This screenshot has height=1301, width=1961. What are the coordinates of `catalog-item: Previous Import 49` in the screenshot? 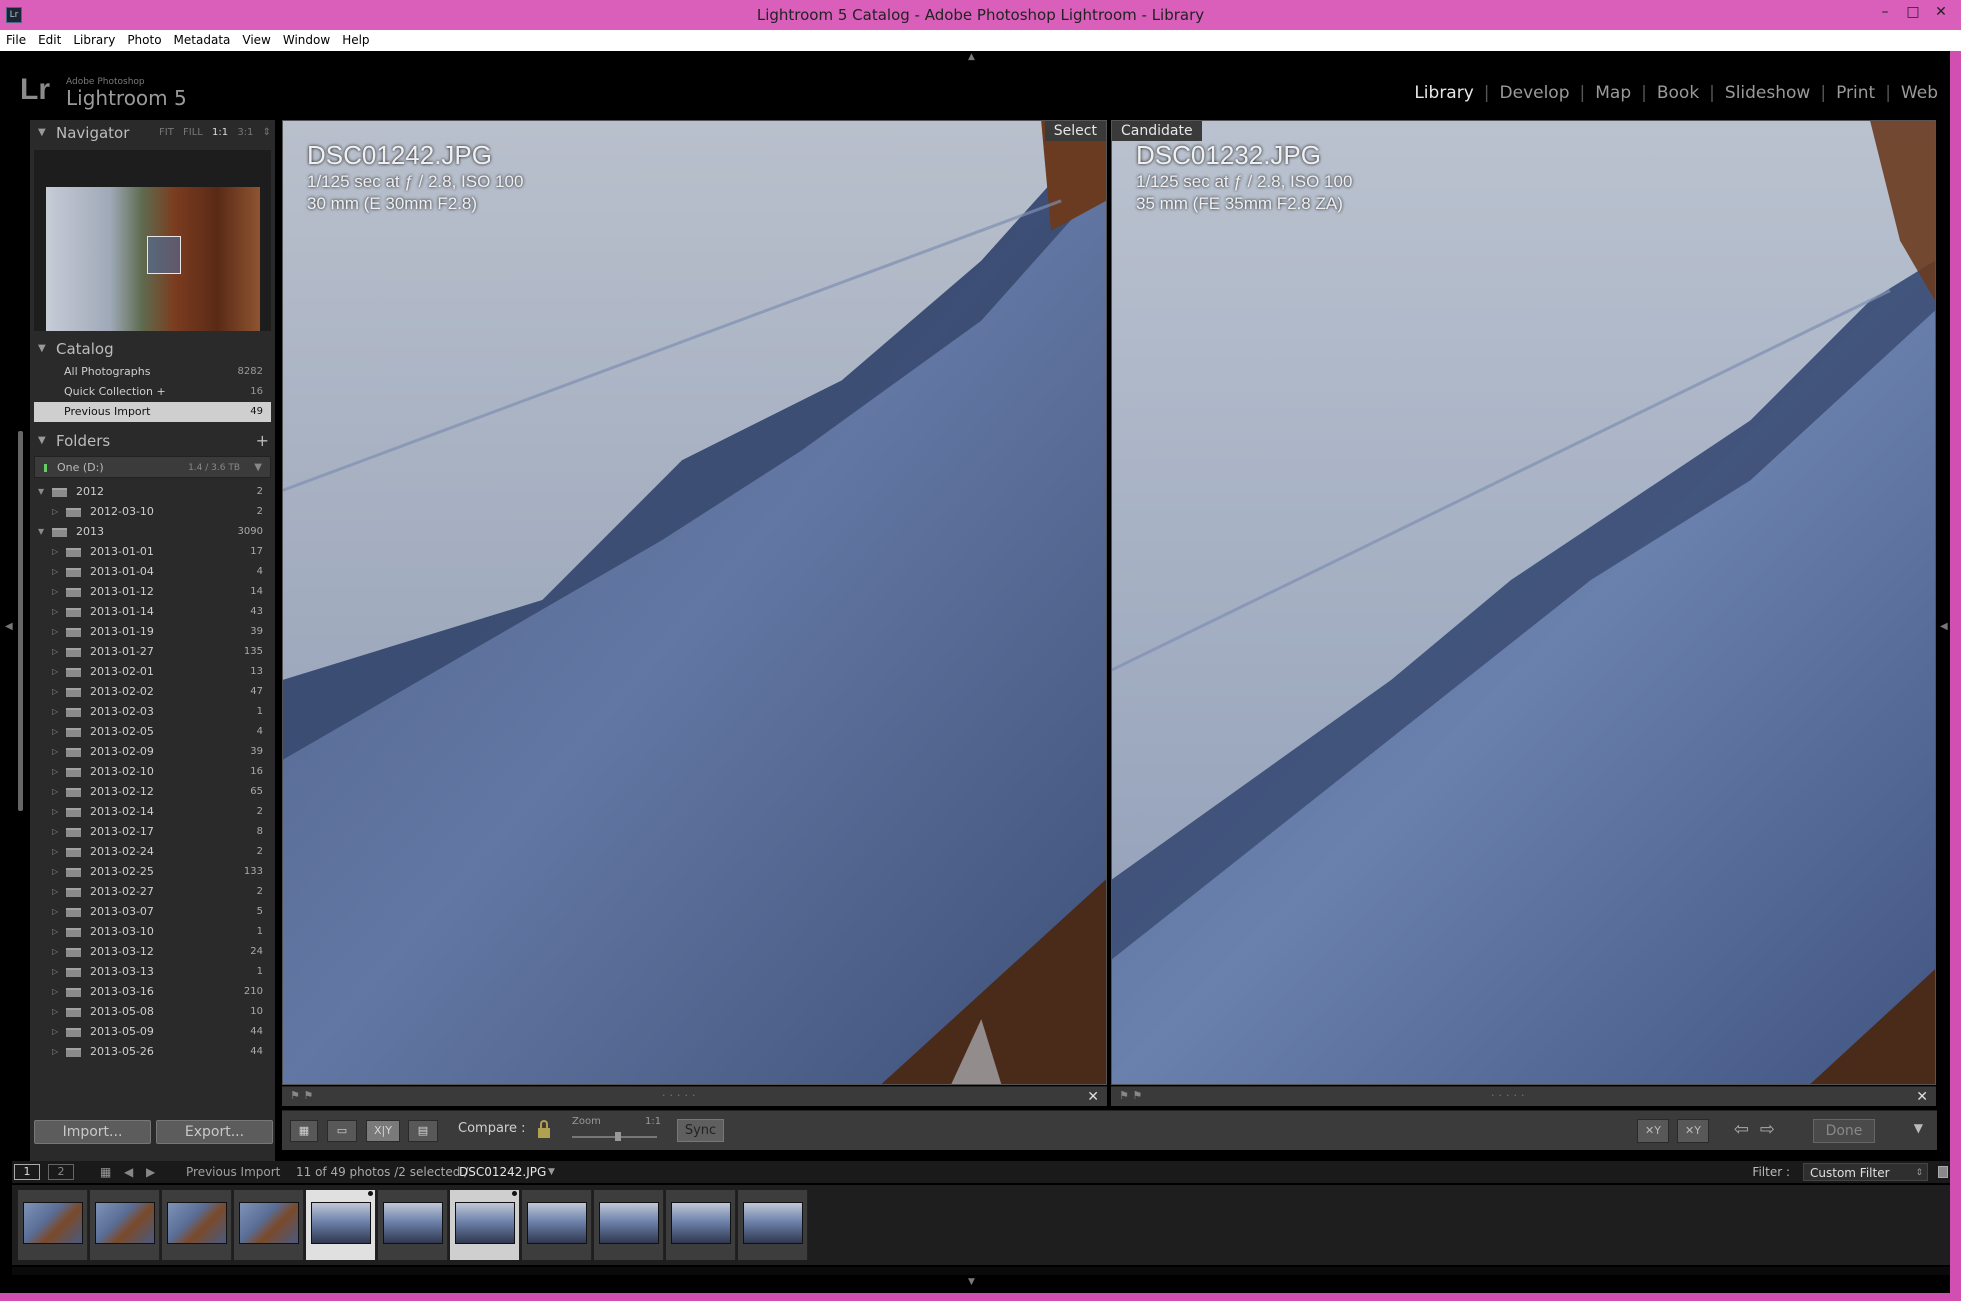 It's located at (152, 412).